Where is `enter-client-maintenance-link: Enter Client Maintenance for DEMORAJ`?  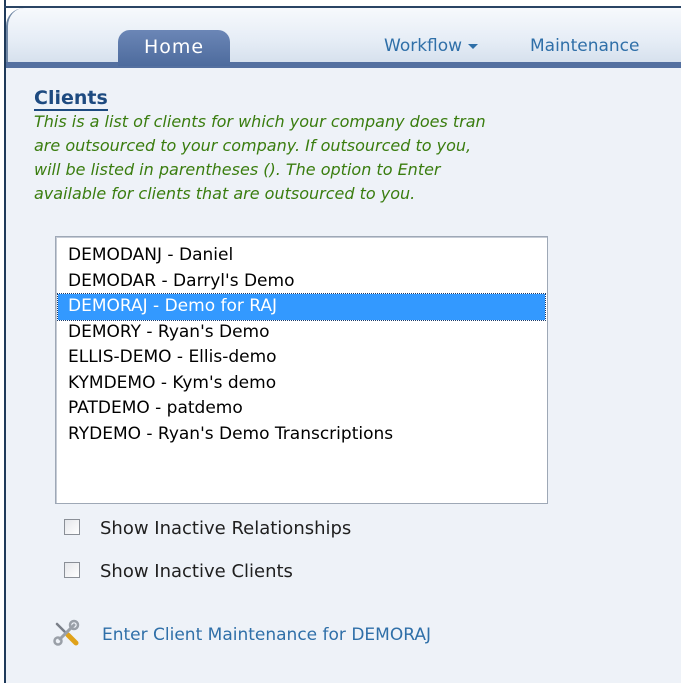 enter-client-maintenance-link: Enter Client Maintenance for DEMORAJ is located at coordinates (241, 634).